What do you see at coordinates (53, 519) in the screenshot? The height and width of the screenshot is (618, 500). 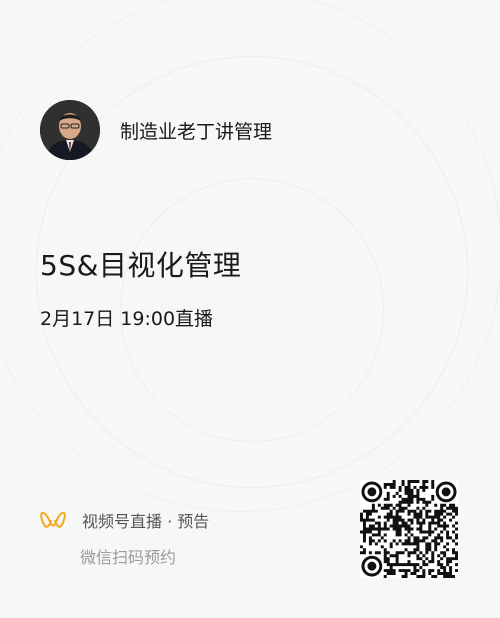 I see `wechat-channels-logo-icon` at bounding box center [53, 519].